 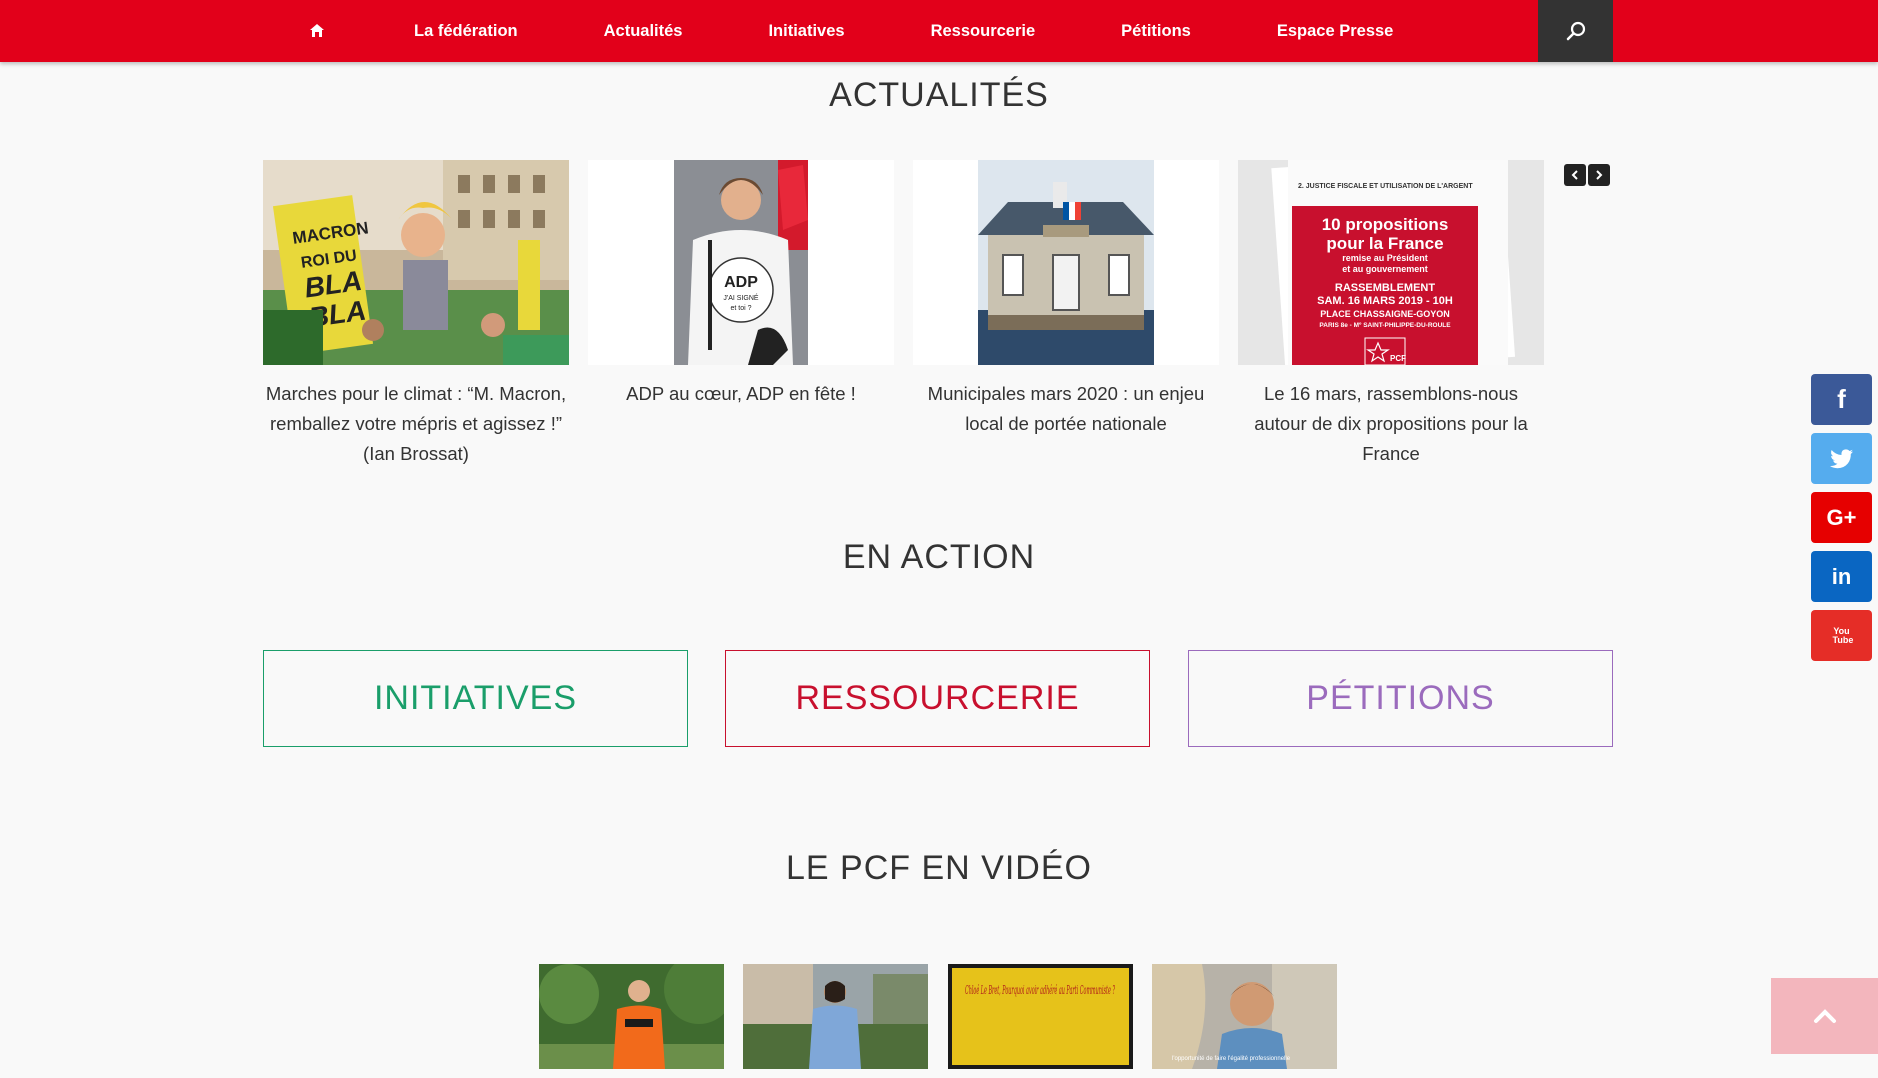 I want to click on news-image-adp: ADP J'AI SIGNÉ et toi ?, so click(x=741, y=262).